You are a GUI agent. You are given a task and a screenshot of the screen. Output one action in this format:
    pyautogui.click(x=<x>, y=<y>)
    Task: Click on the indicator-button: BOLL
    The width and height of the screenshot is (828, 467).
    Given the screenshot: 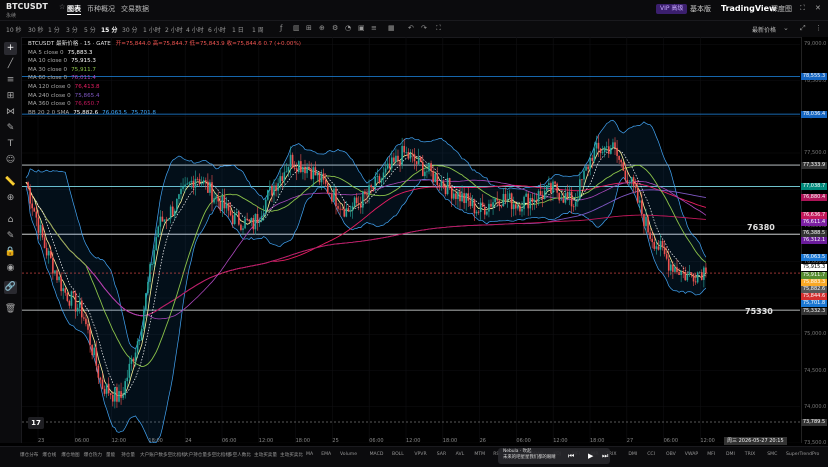 What is the action you would take?
    pyautogui.click(x=398, y=454)
    